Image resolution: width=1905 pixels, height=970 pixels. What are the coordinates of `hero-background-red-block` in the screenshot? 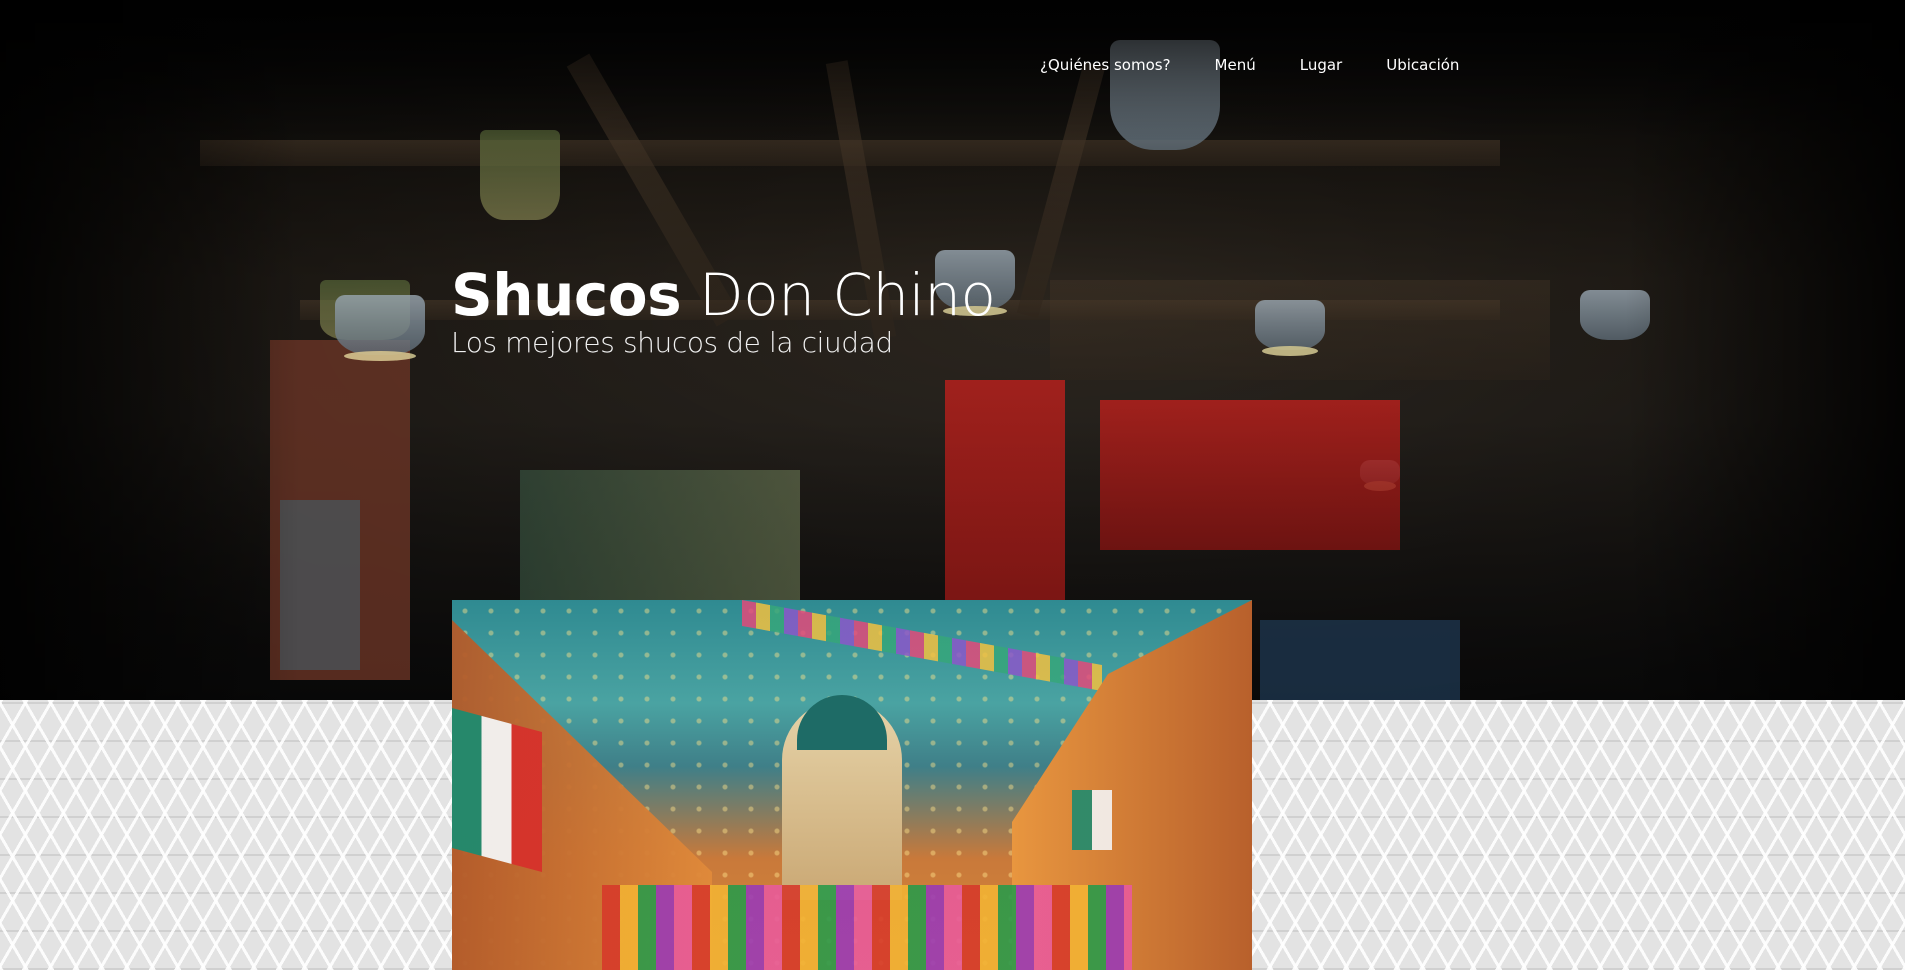 It's located at (1250, 475).